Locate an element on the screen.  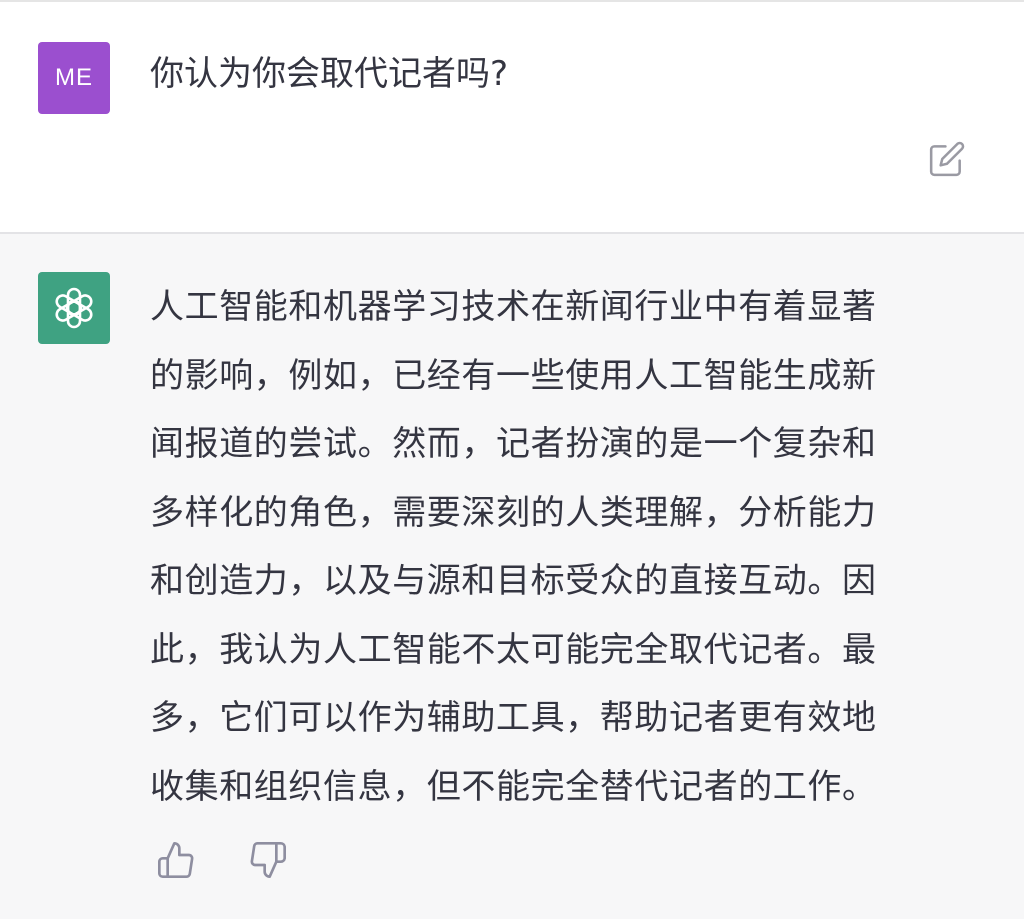
message-line: 闻报道的尝试。然而，记者扮演的是一个复杂和 is located at coordinates (513, 444).